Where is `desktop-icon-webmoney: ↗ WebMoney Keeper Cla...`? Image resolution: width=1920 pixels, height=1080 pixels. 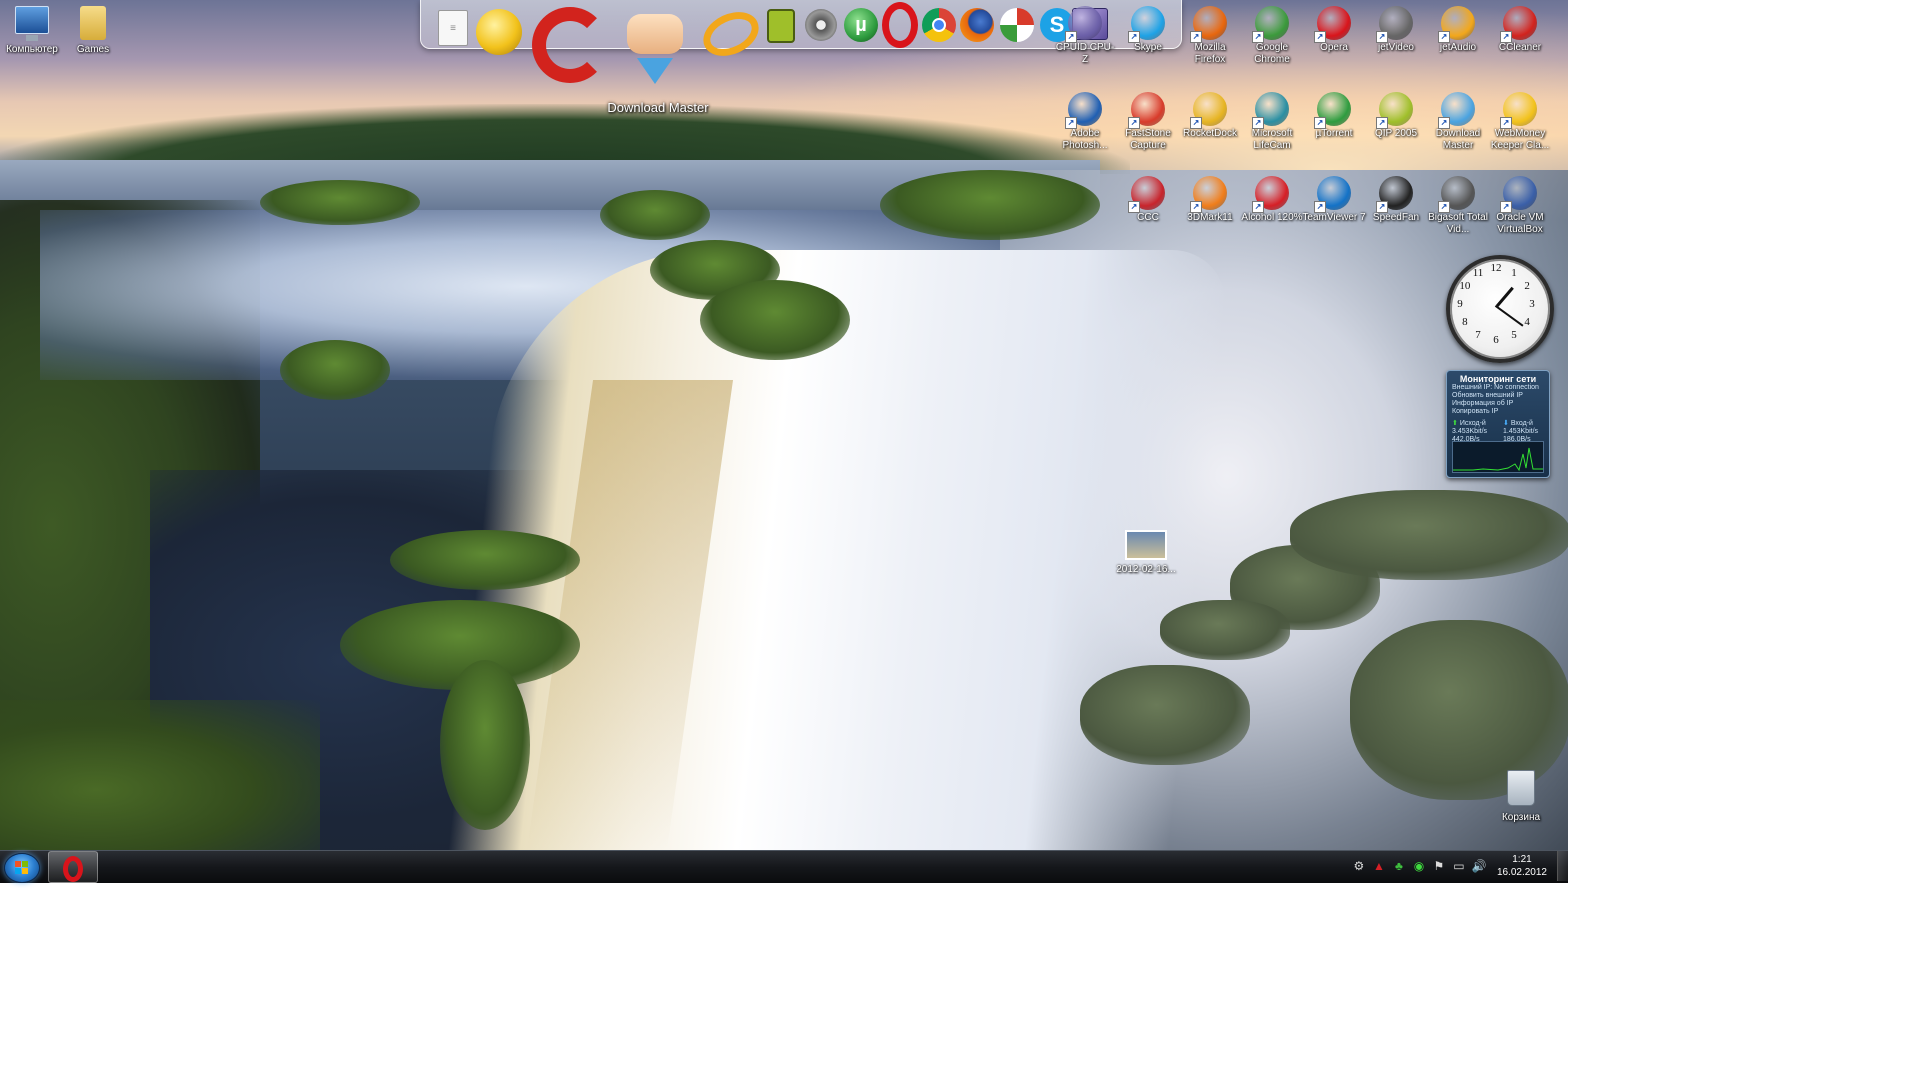
desktop-icon-webmoney: ↗ WebMoney Keeper Cla... is located at coordinates (1520, 122).